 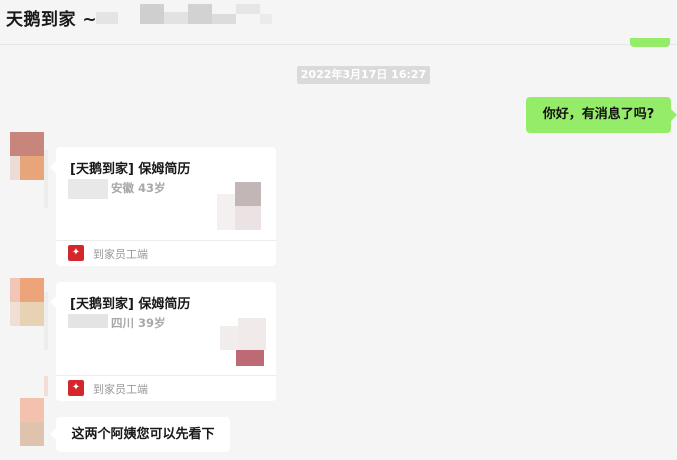 I want to click on message-timestamp: 2022年3月17日 16:27, so click(x=363, y=75).